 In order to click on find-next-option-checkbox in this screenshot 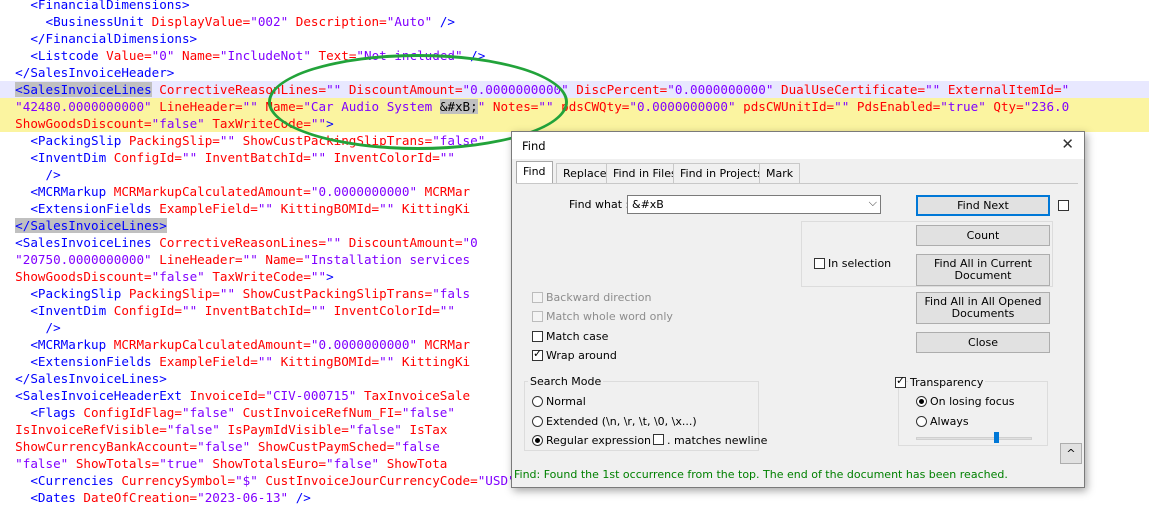, I will do `click(1063, 205)`.